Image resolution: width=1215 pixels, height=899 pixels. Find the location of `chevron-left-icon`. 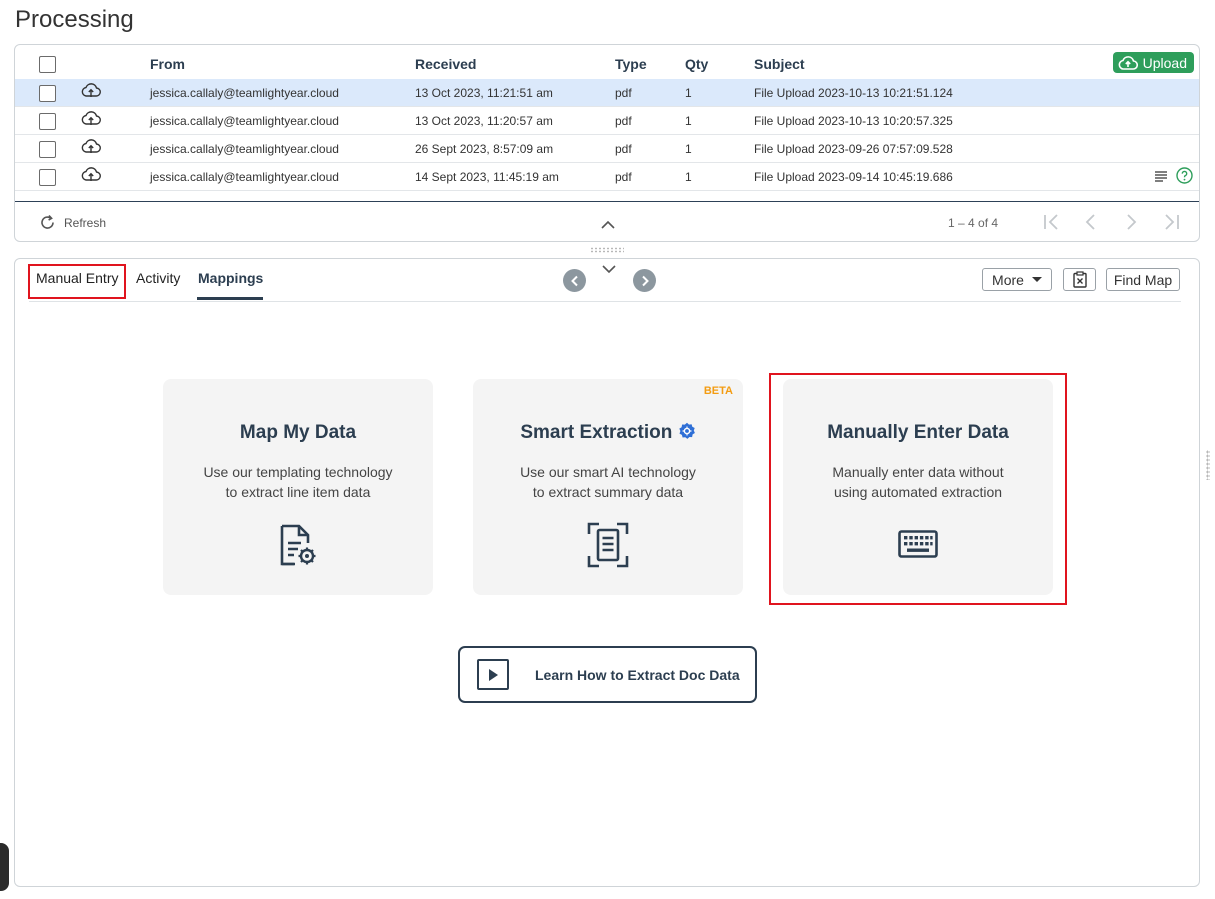

chevron-left-icon is located at coordinates (574, 280).